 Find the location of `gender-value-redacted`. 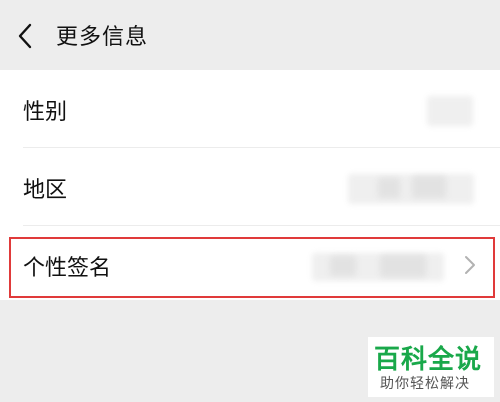

gender-value-redacted is located at coordinates (450, 111).